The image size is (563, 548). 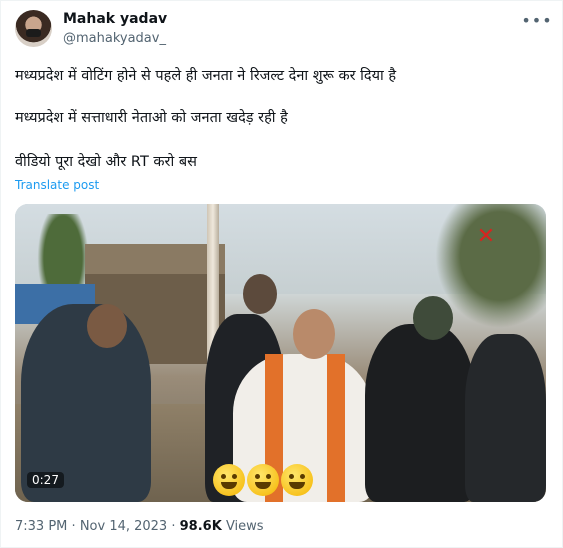 I want to click on channel-logo-watermark: ✕, so click(x=486, y=236).